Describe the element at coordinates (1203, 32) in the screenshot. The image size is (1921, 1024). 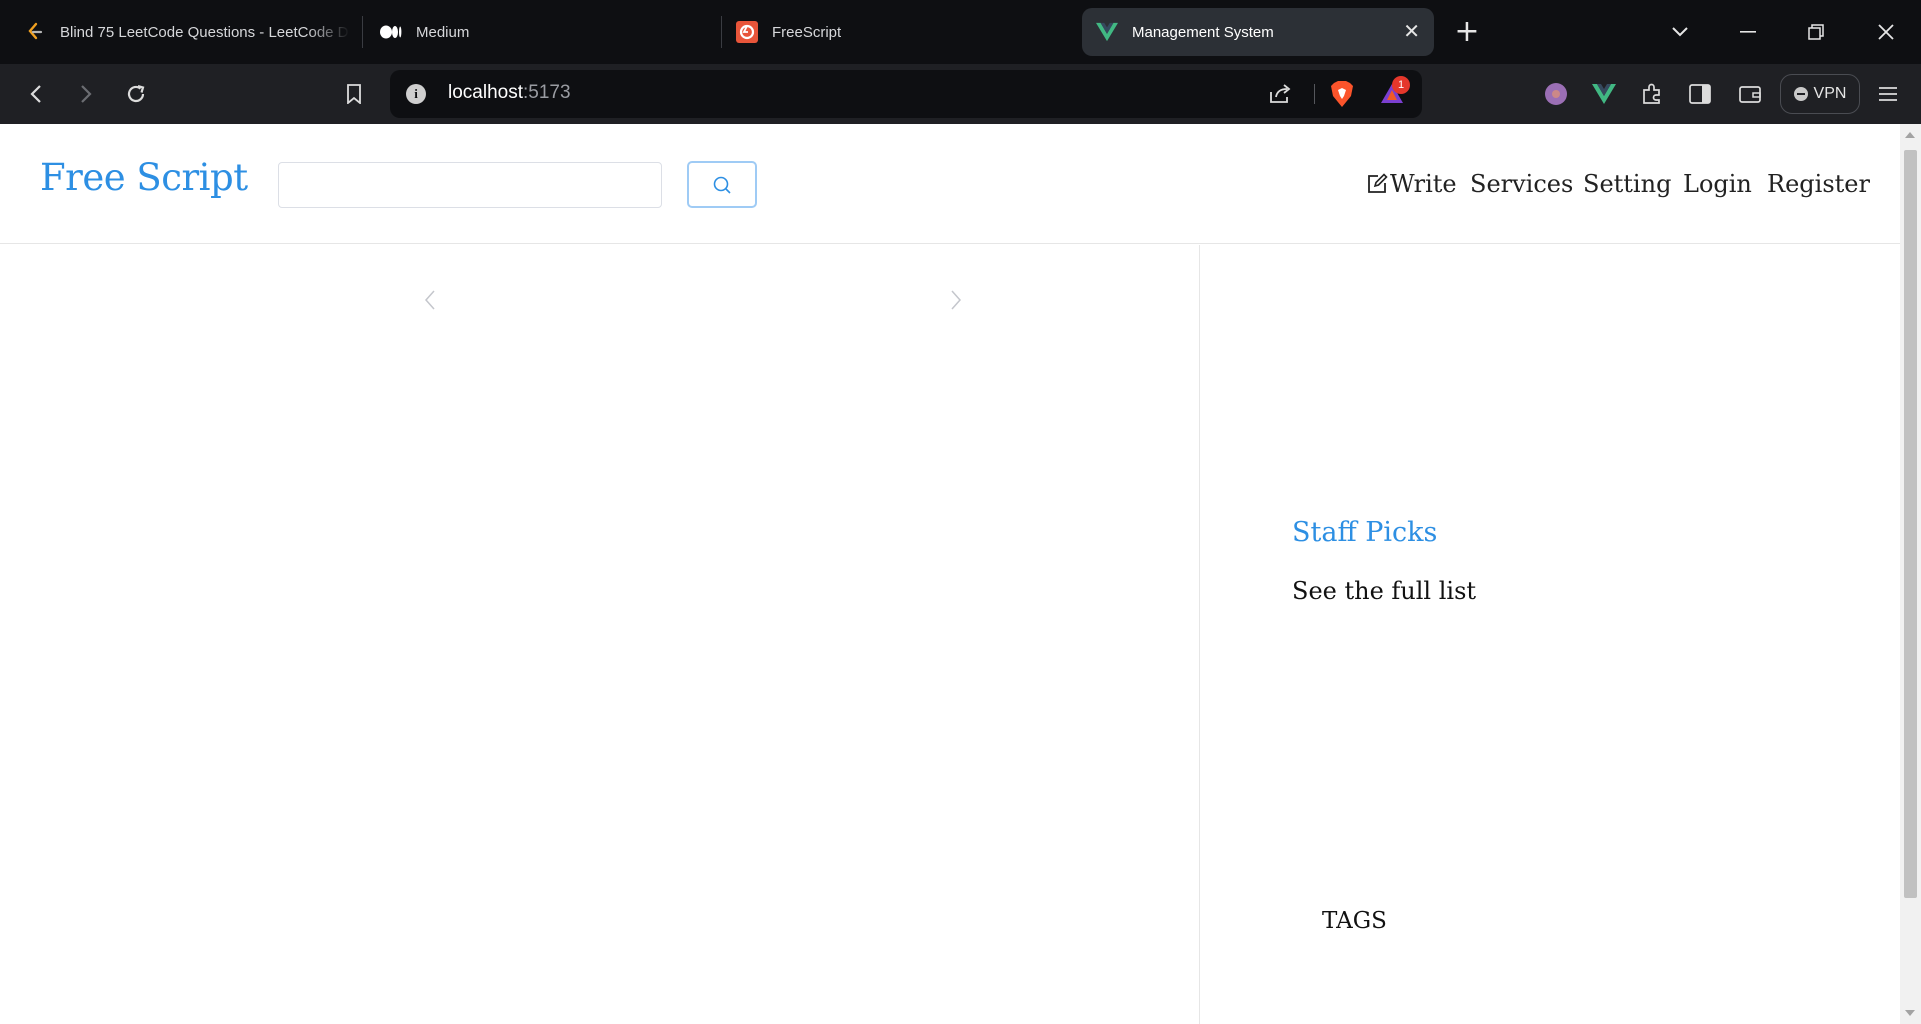
I see `tab-title: Management System` at that location.